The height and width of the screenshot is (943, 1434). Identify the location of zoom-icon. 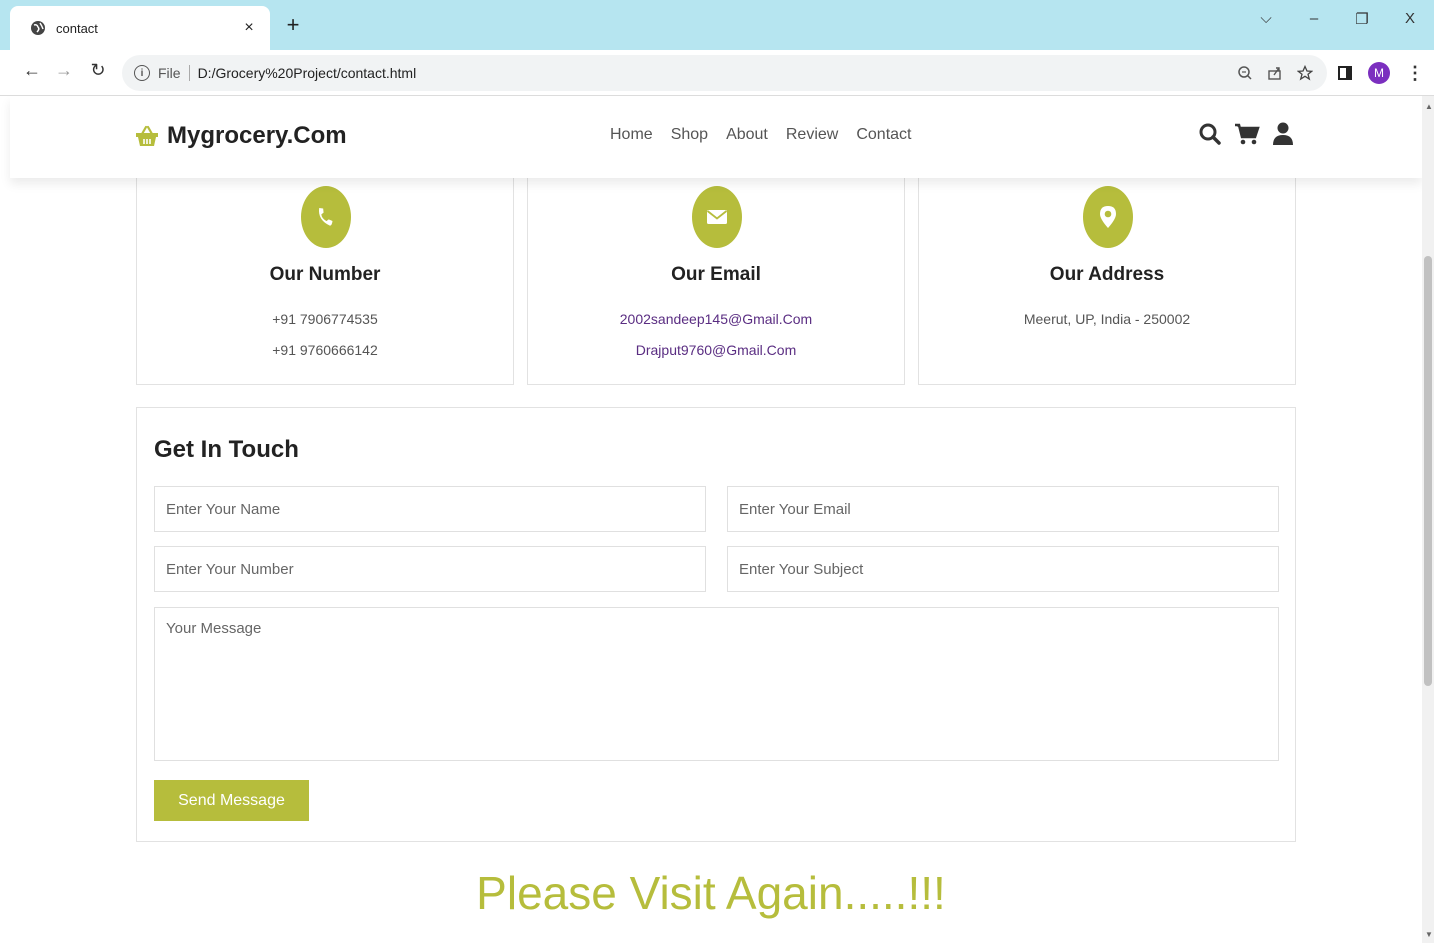
(1245, 73).